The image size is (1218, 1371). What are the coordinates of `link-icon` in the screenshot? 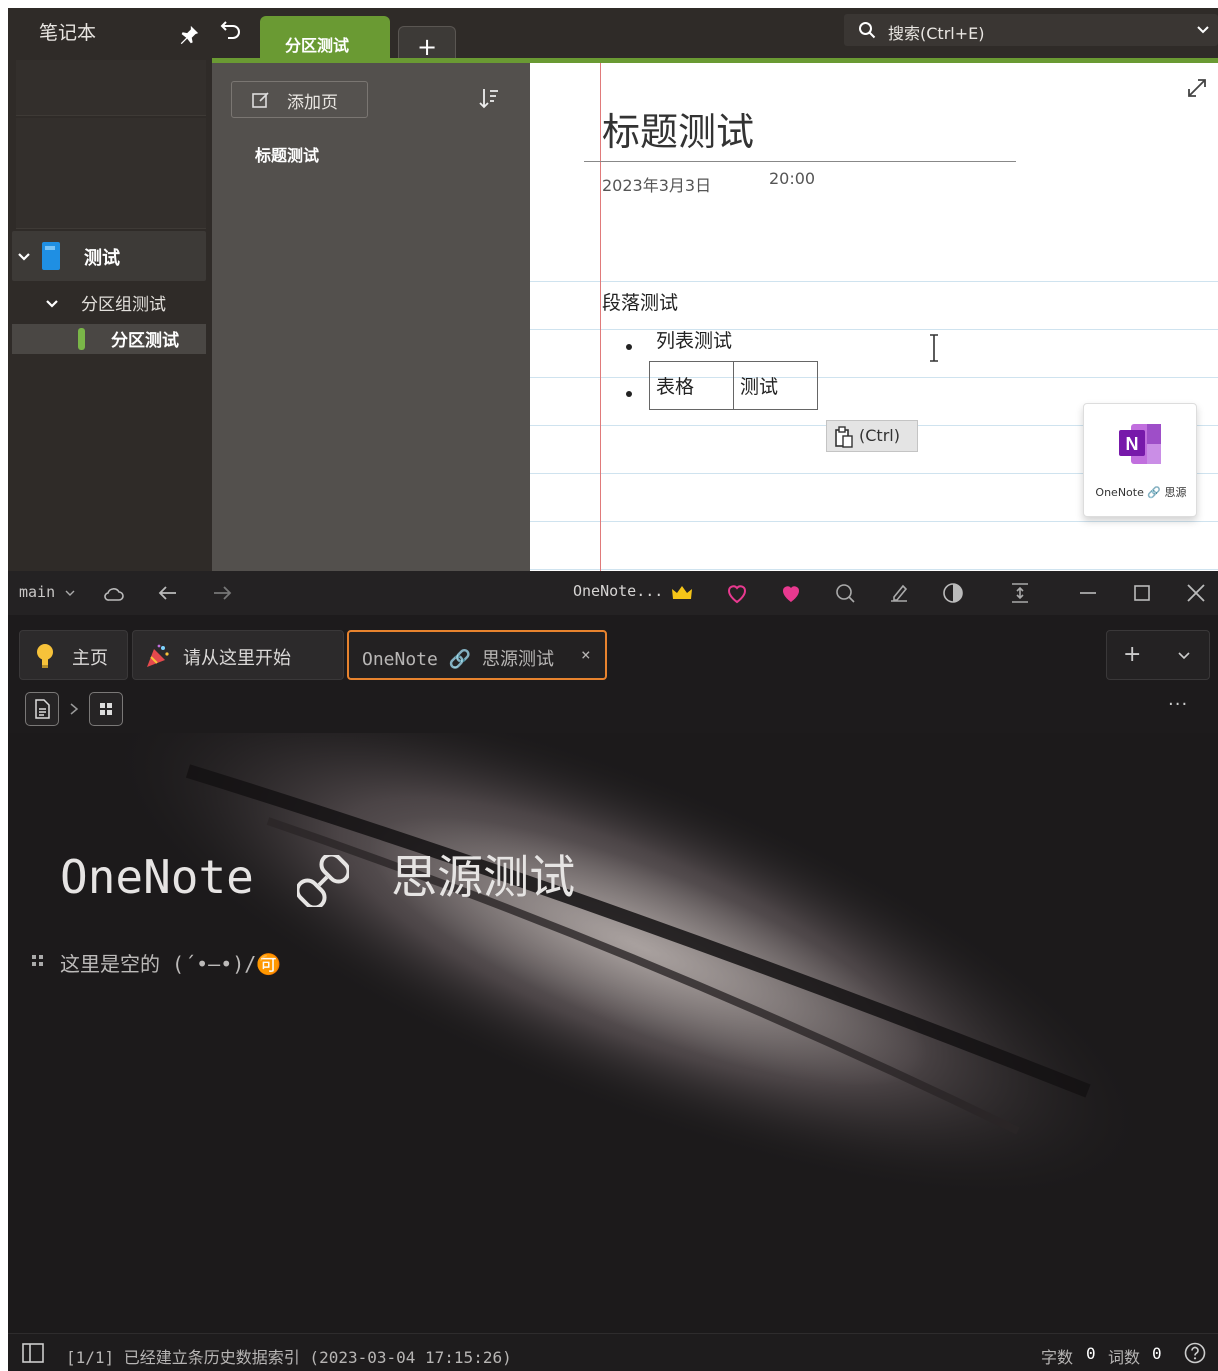 It's located at (322, 880).